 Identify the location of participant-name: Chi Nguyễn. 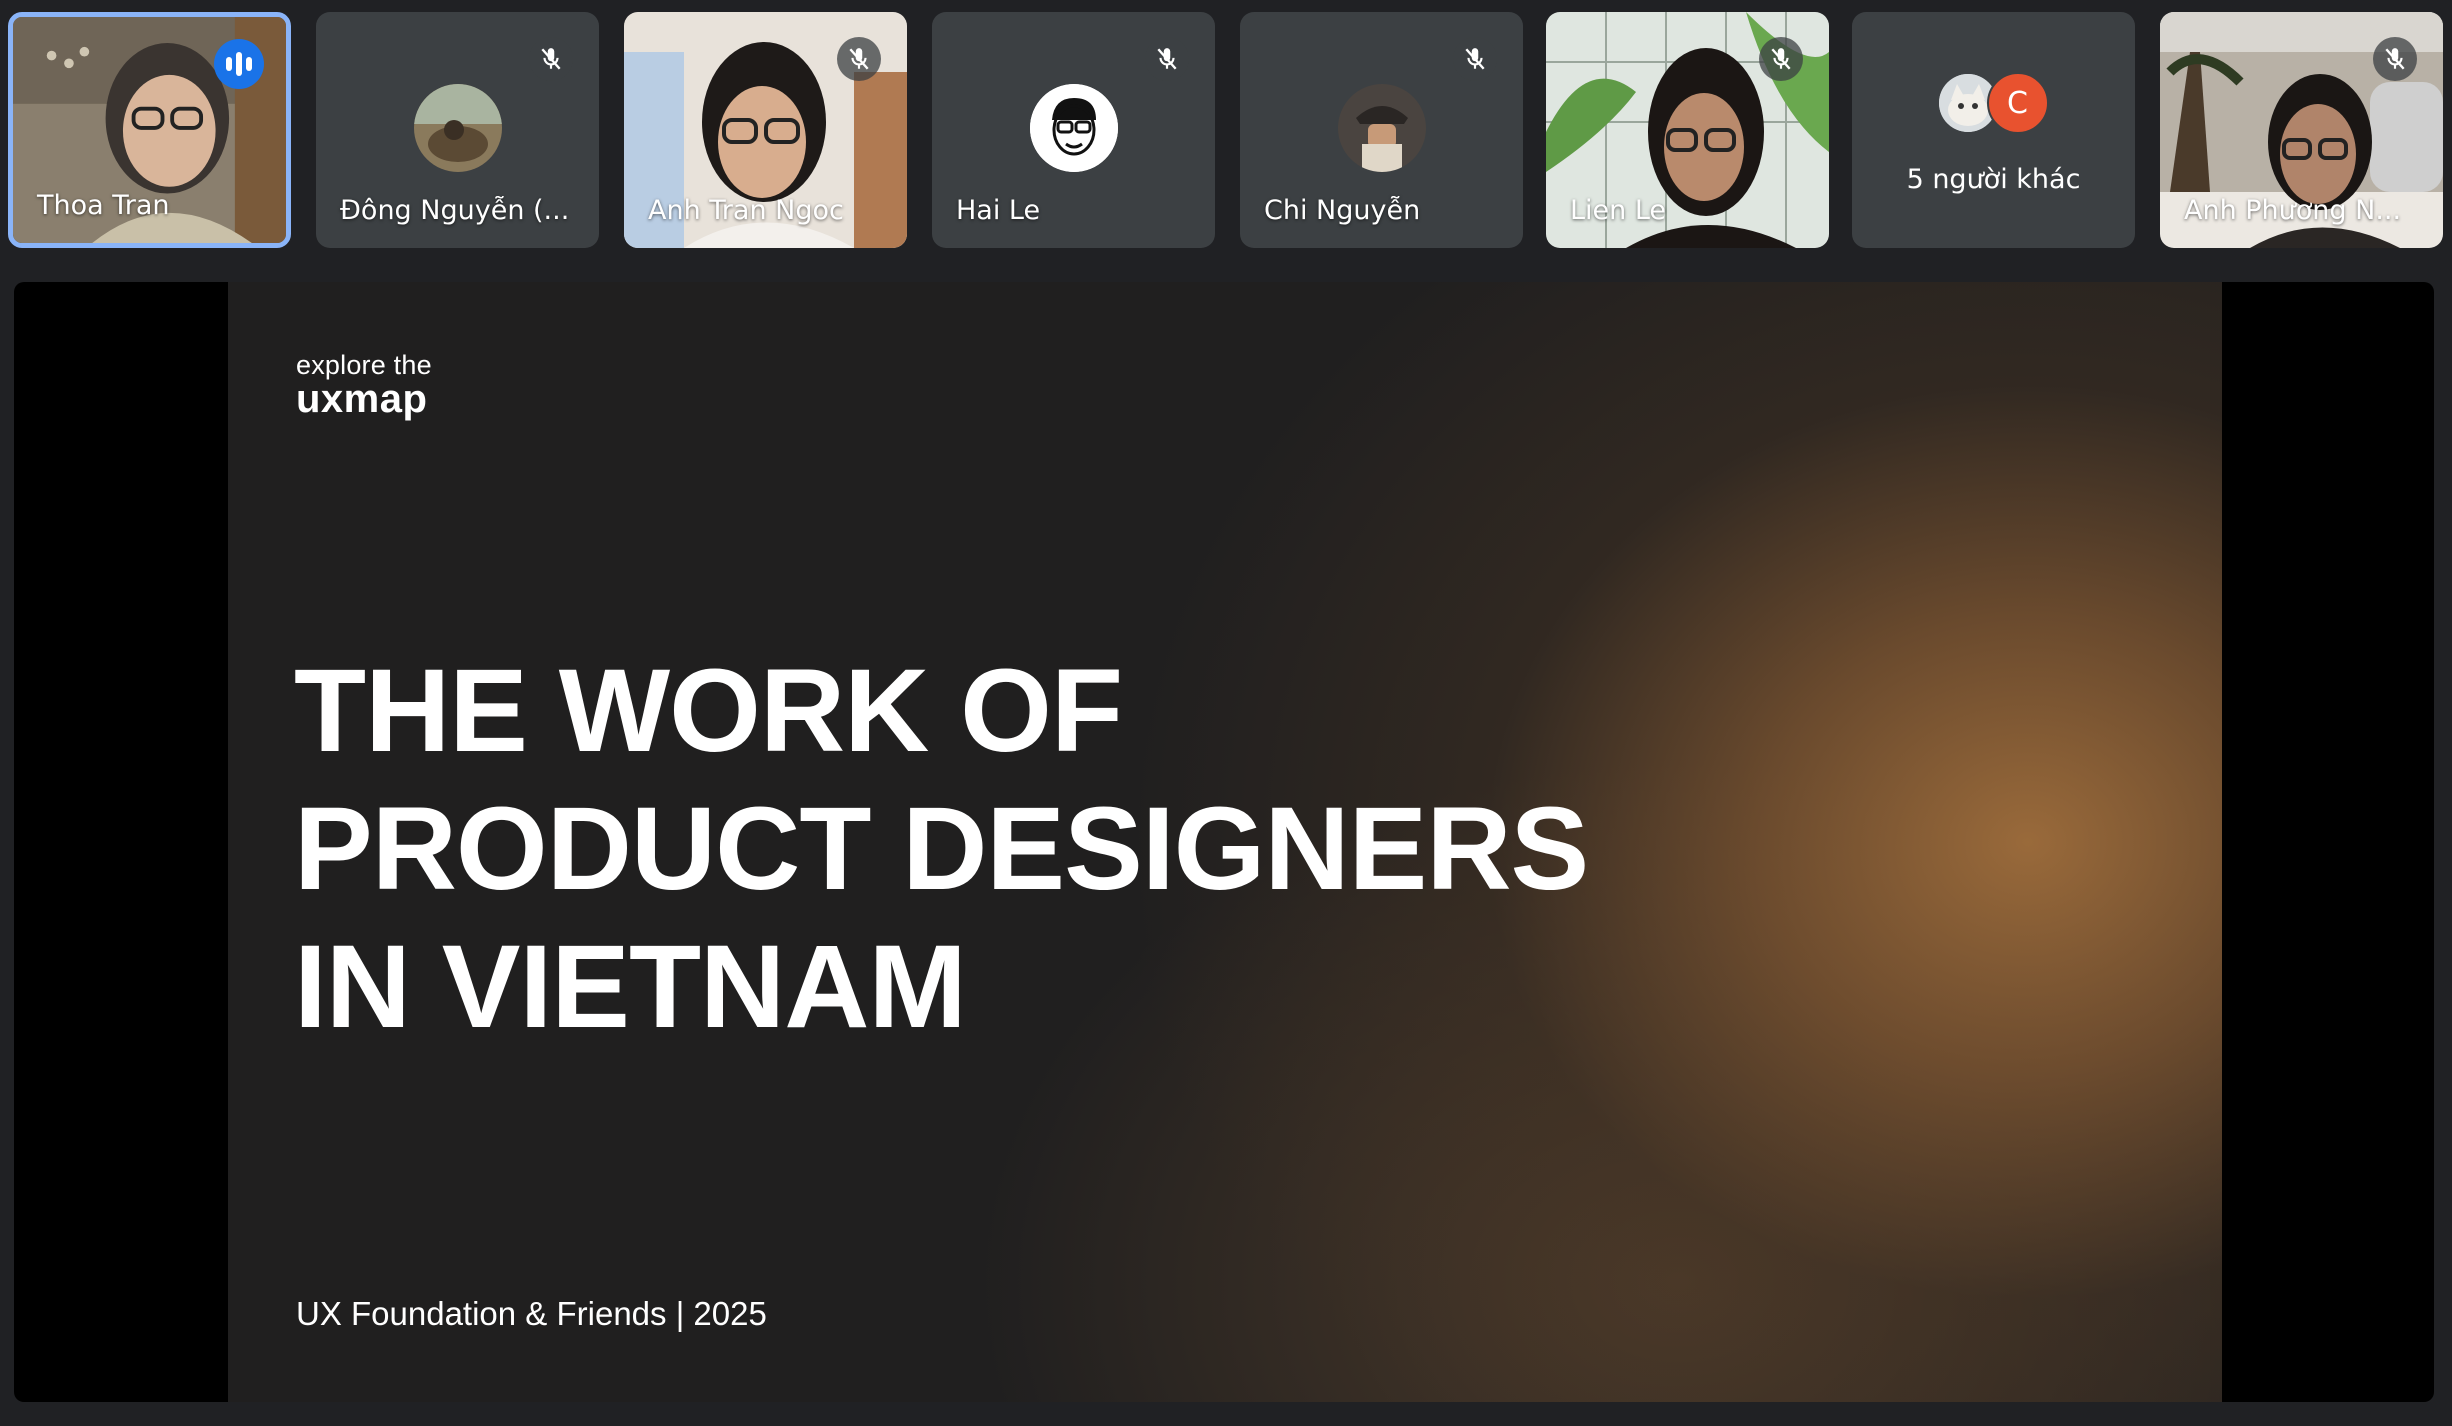
(1342, 210).